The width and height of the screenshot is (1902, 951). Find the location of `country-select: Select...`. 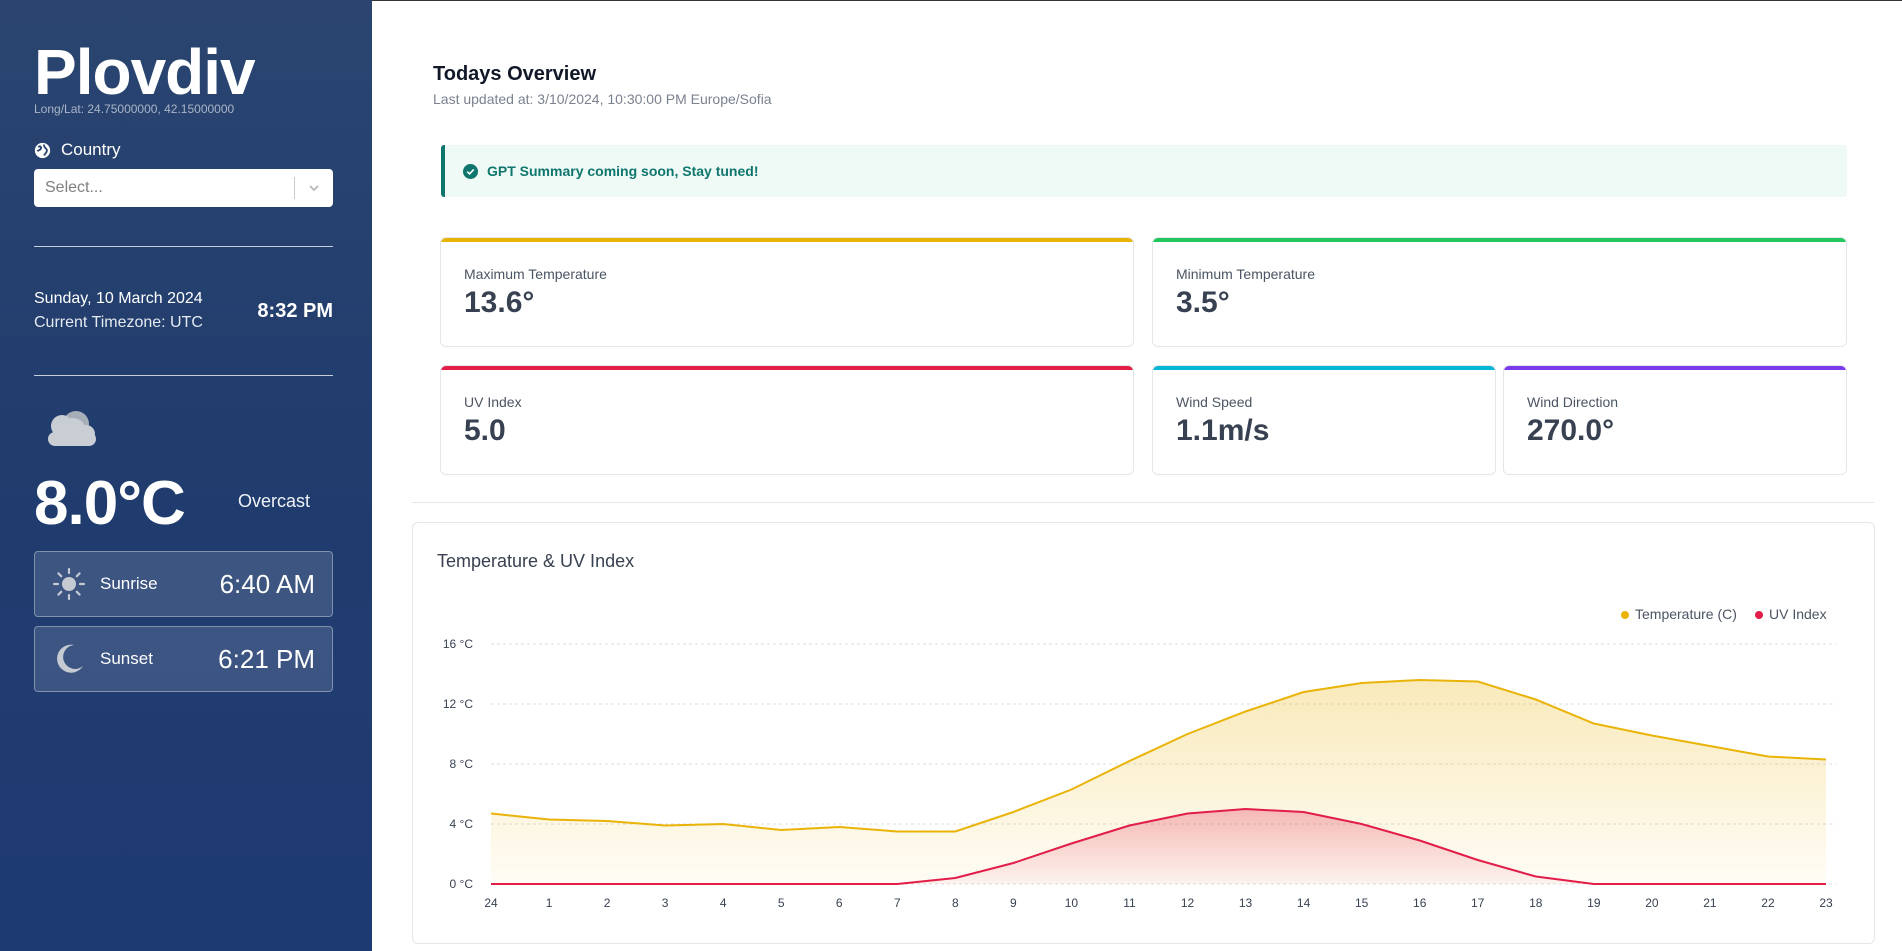

country-select: Select... is located at coordinates (183, 188).